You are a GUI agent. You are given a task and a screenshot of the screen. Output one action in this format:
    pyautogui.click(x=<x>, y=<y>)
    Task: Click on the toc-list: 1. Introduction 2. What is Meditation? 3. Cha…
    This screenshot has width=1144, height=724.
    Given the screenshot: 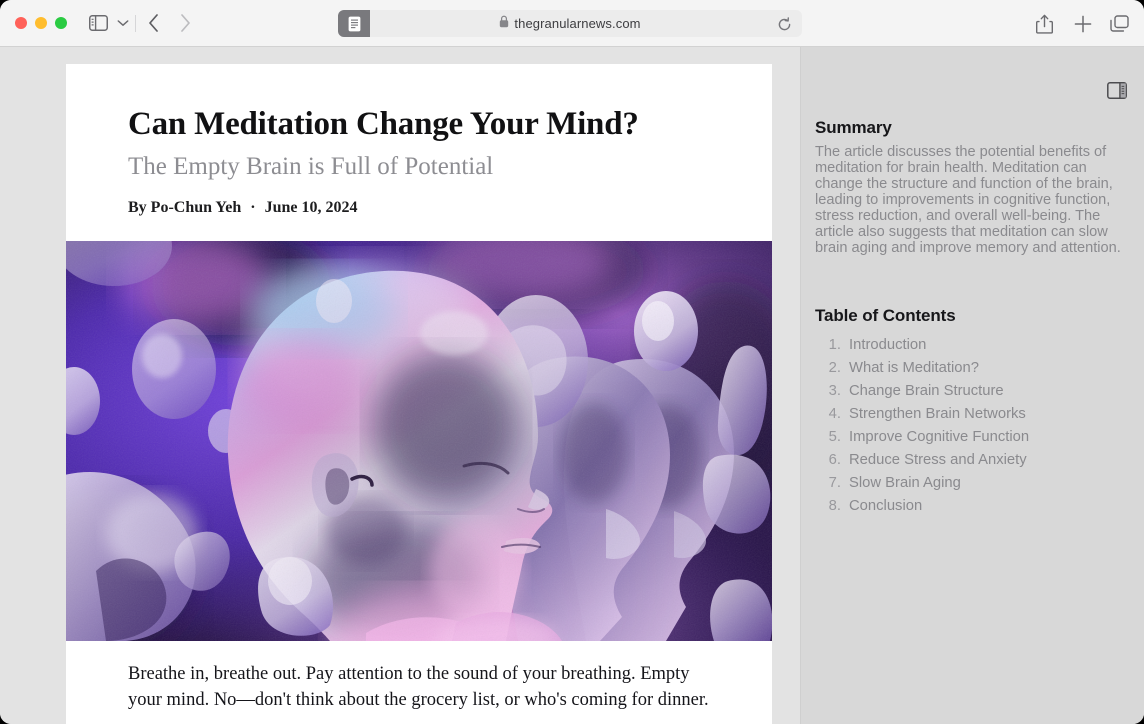 What is the action you would take?
    pyautogui.click(x=970, y=426)
    